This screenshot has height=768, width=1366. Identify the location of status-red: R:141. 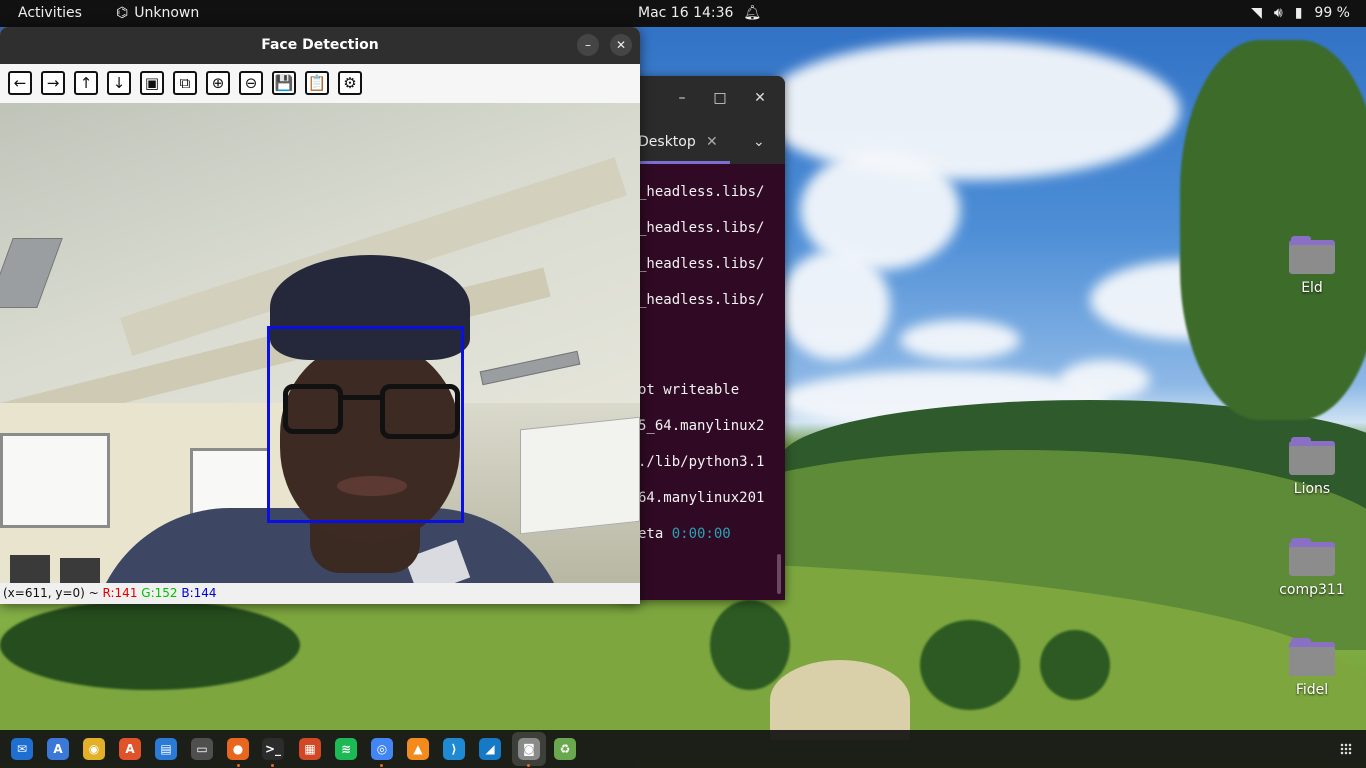
(120, 593).